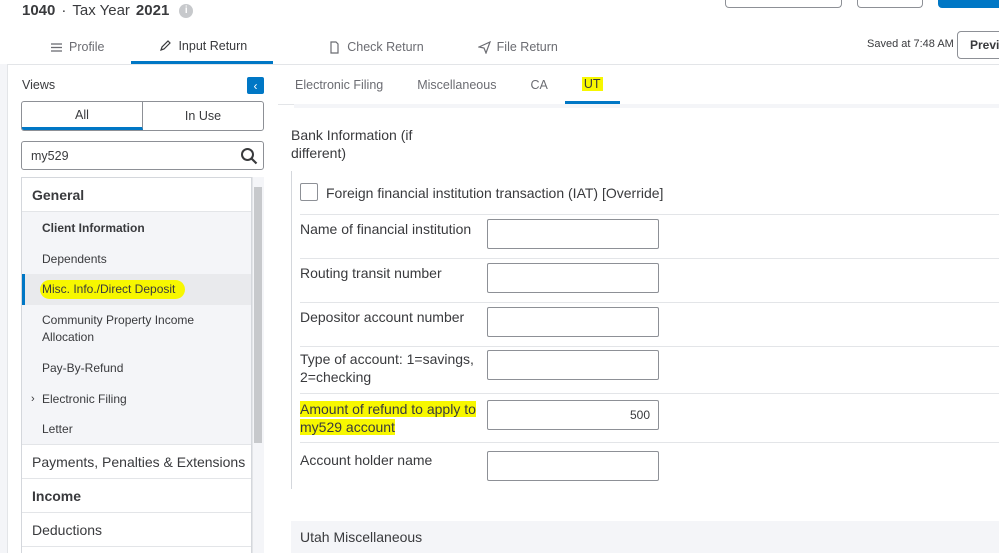 This screenshot has height=553, width=999. I want to click on view-in-use-button: In Use, so click(203, 116).